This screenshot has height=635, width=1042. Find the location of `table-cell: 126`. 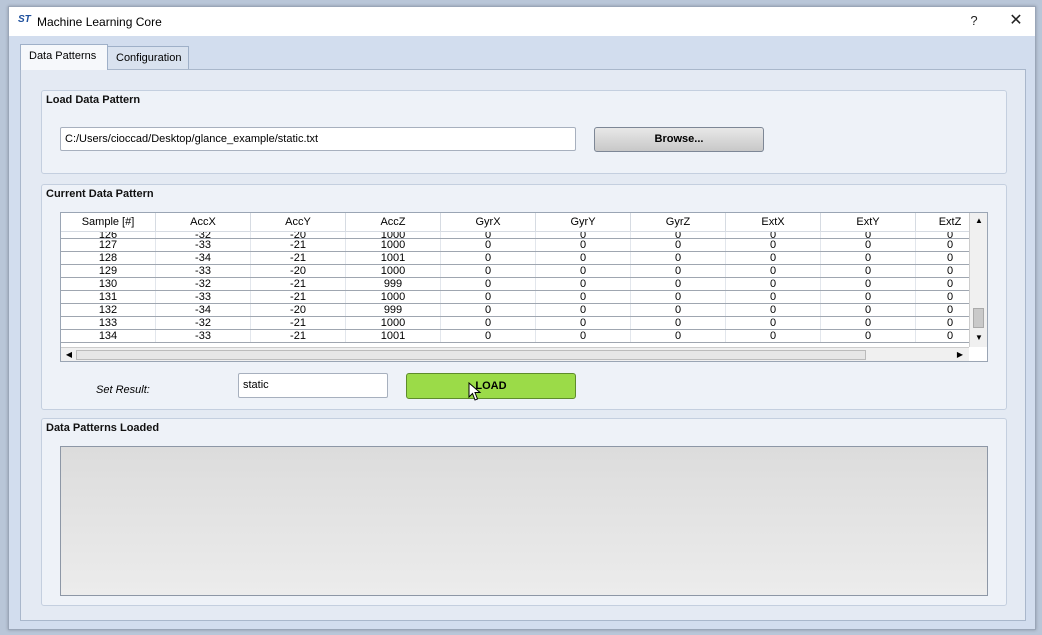

table-cell: 126 is located at coordinates (108, 235).